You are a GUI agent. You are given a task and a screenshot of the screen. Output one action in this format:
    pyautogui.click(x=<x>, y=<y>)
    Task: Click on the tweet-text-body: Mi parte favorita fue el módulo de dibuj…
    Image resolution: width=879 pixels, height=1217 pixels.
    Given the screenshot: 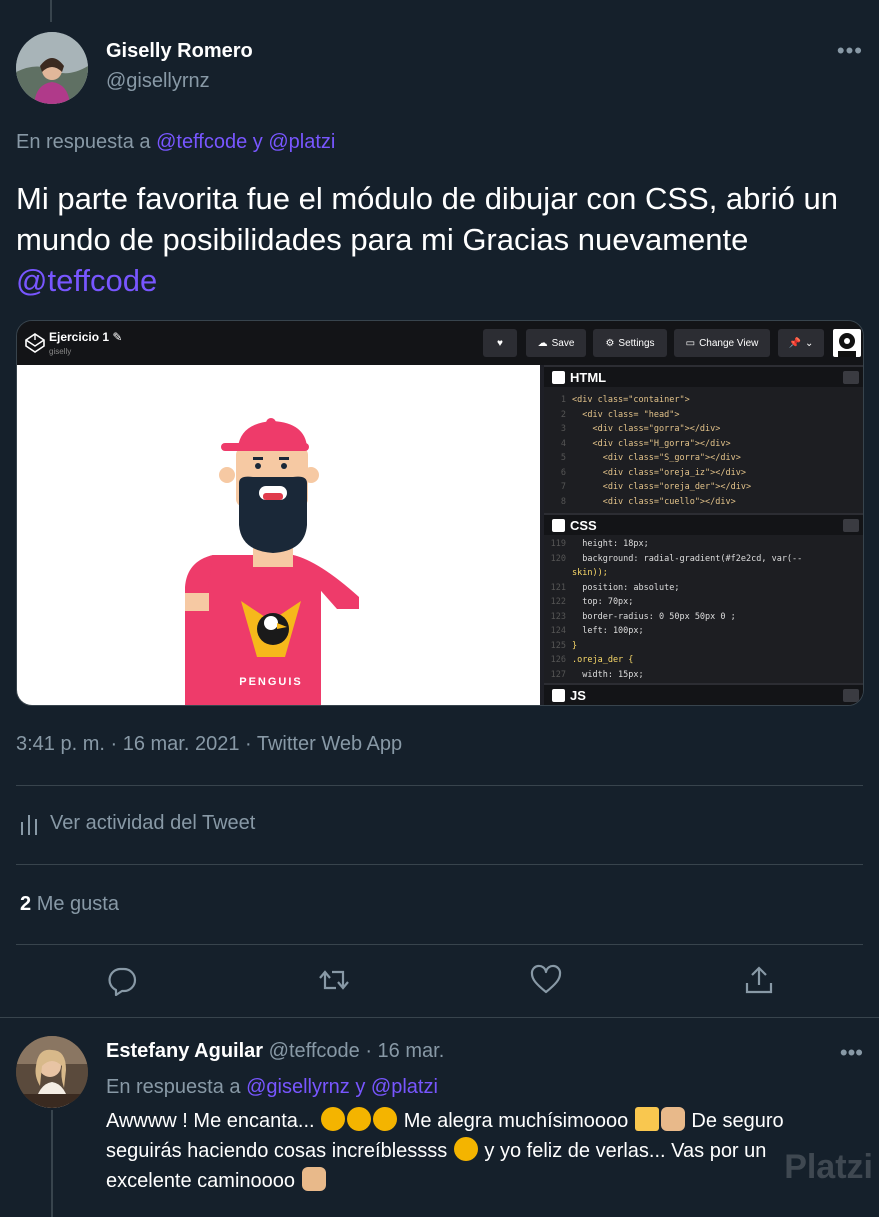 What is the action you would take?
    pyautogui.click(x=427, y=219)
    